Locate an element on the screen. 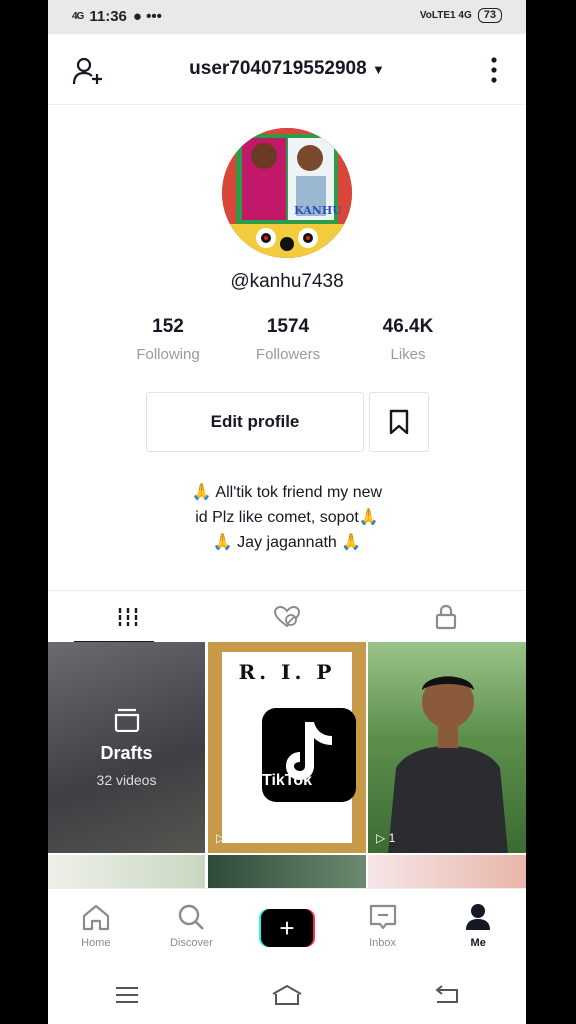  stat-value: 46.4K is located at coordinates (408, 326).